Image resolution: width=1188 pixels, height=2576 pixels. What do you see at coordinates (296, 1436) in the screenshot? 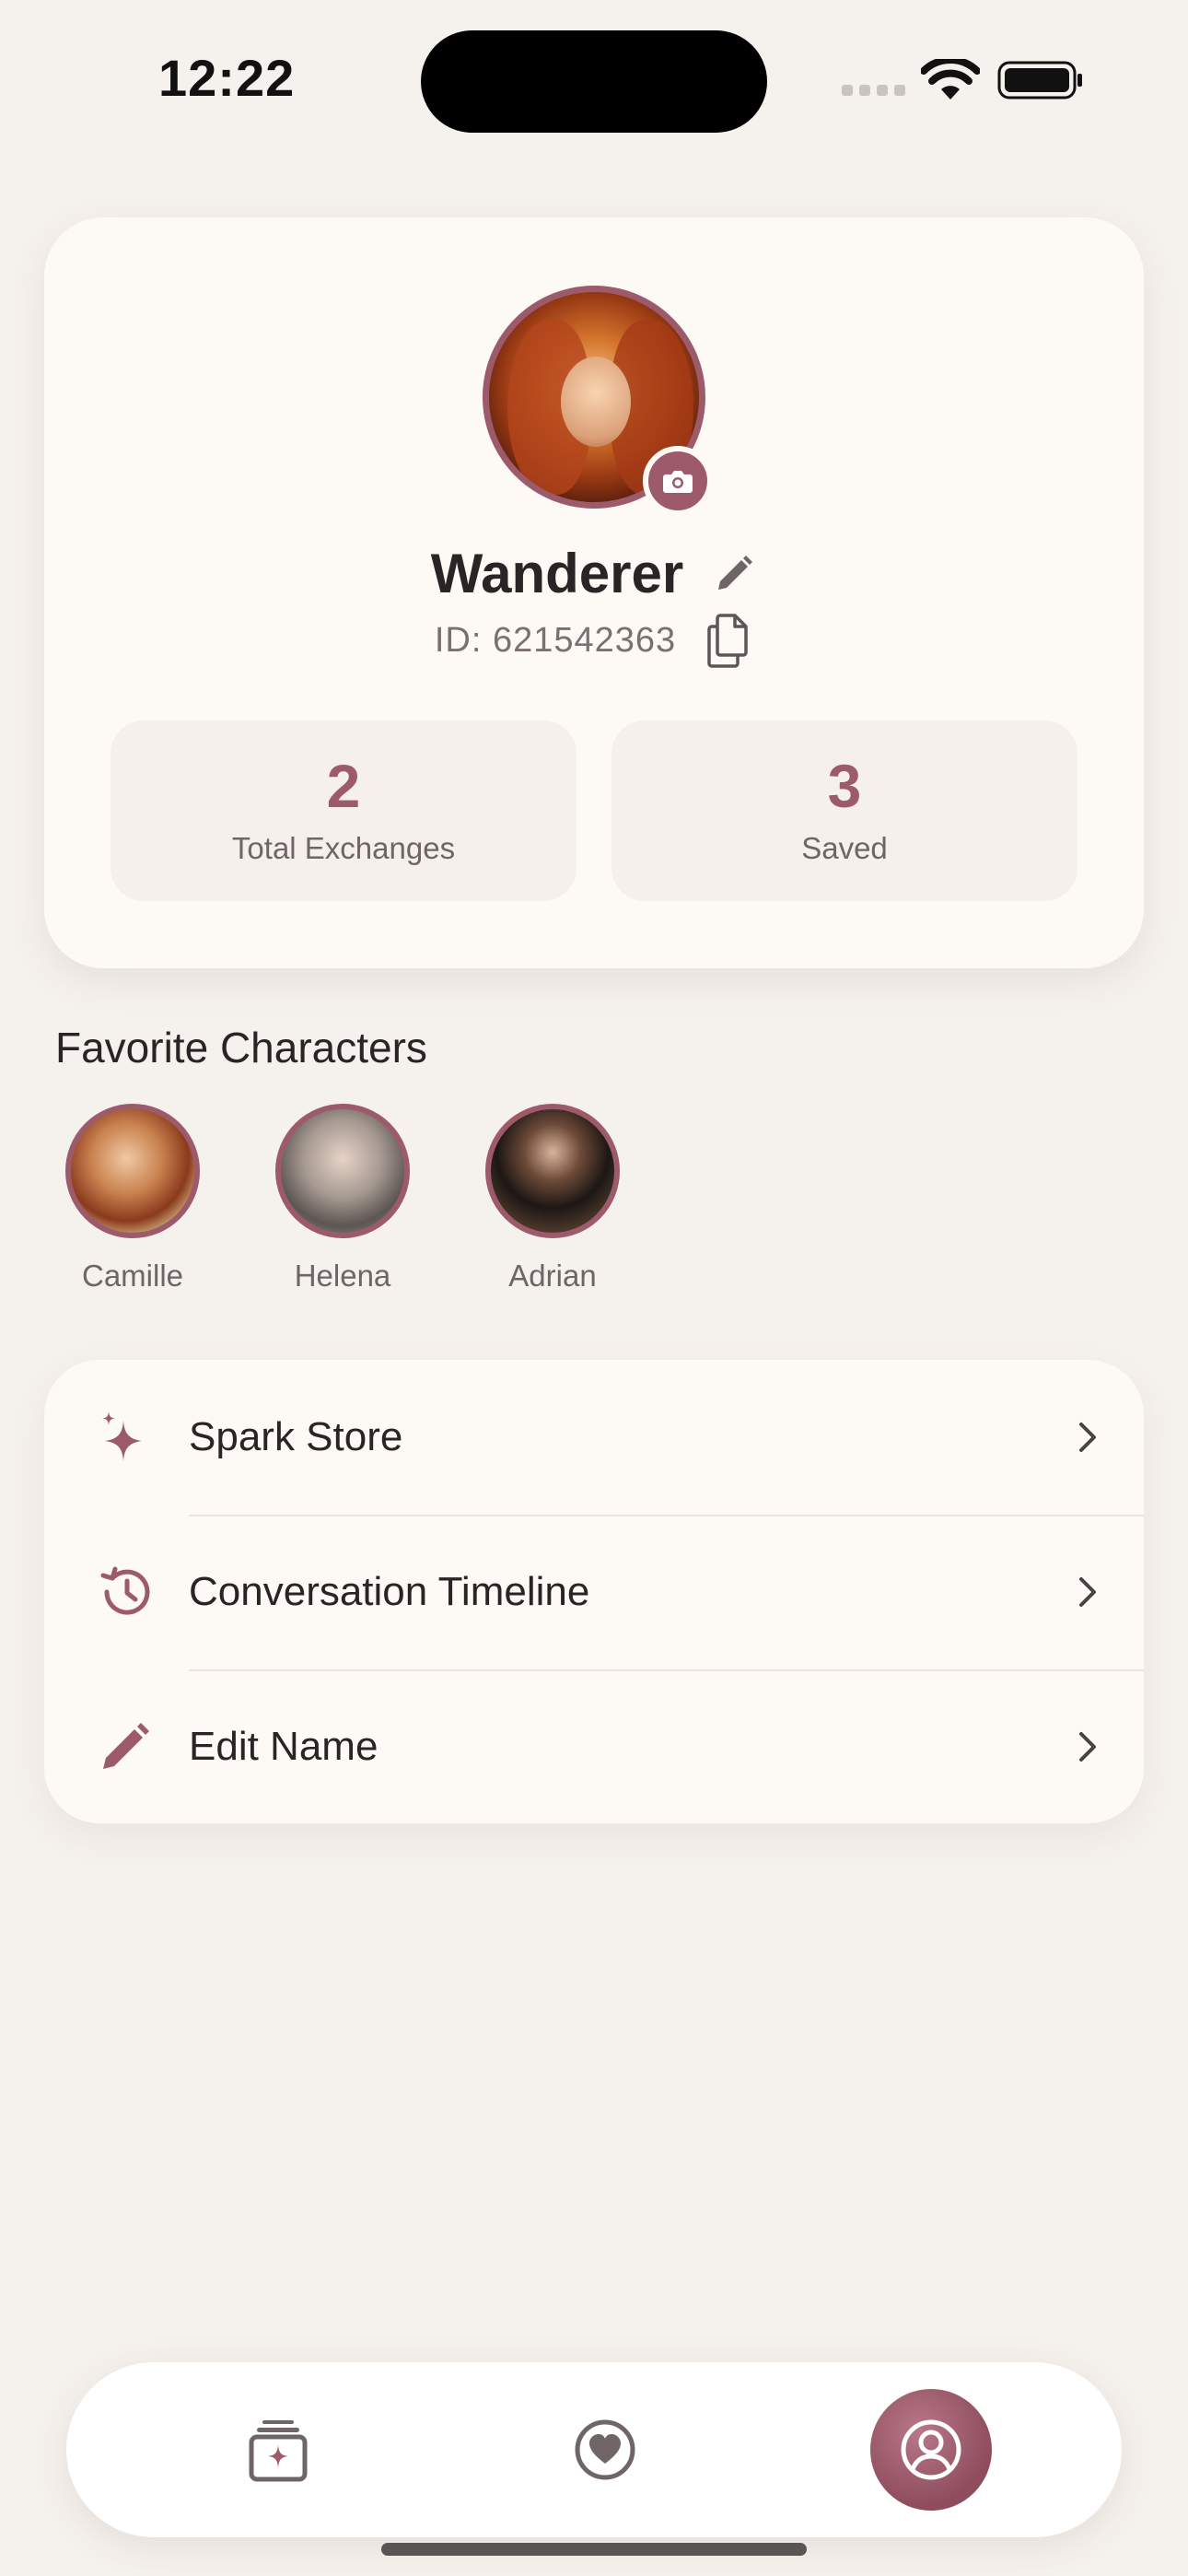
I see `menu-label: Spark Store` at bounding box center [296, 1436].